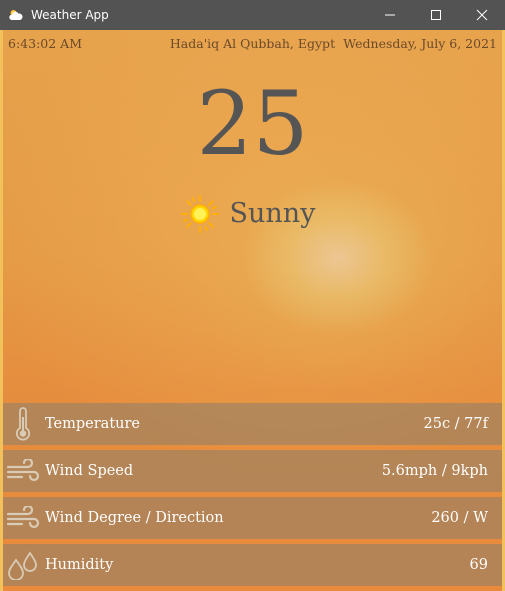  I want to click on thermometer-icon, so click(23, 424).